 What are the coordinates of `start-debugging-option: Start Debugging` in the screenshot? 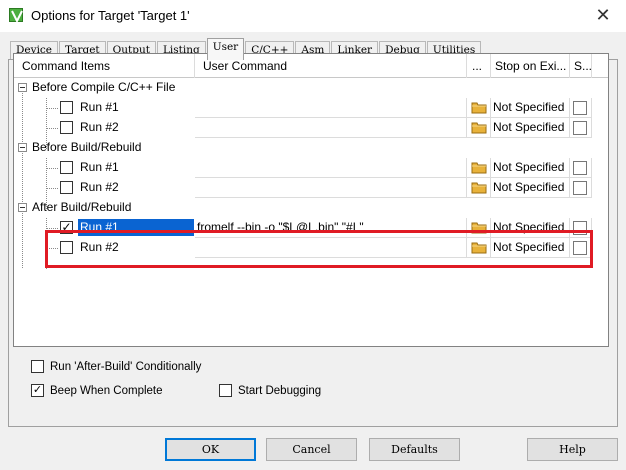 It's located at (270, 392).